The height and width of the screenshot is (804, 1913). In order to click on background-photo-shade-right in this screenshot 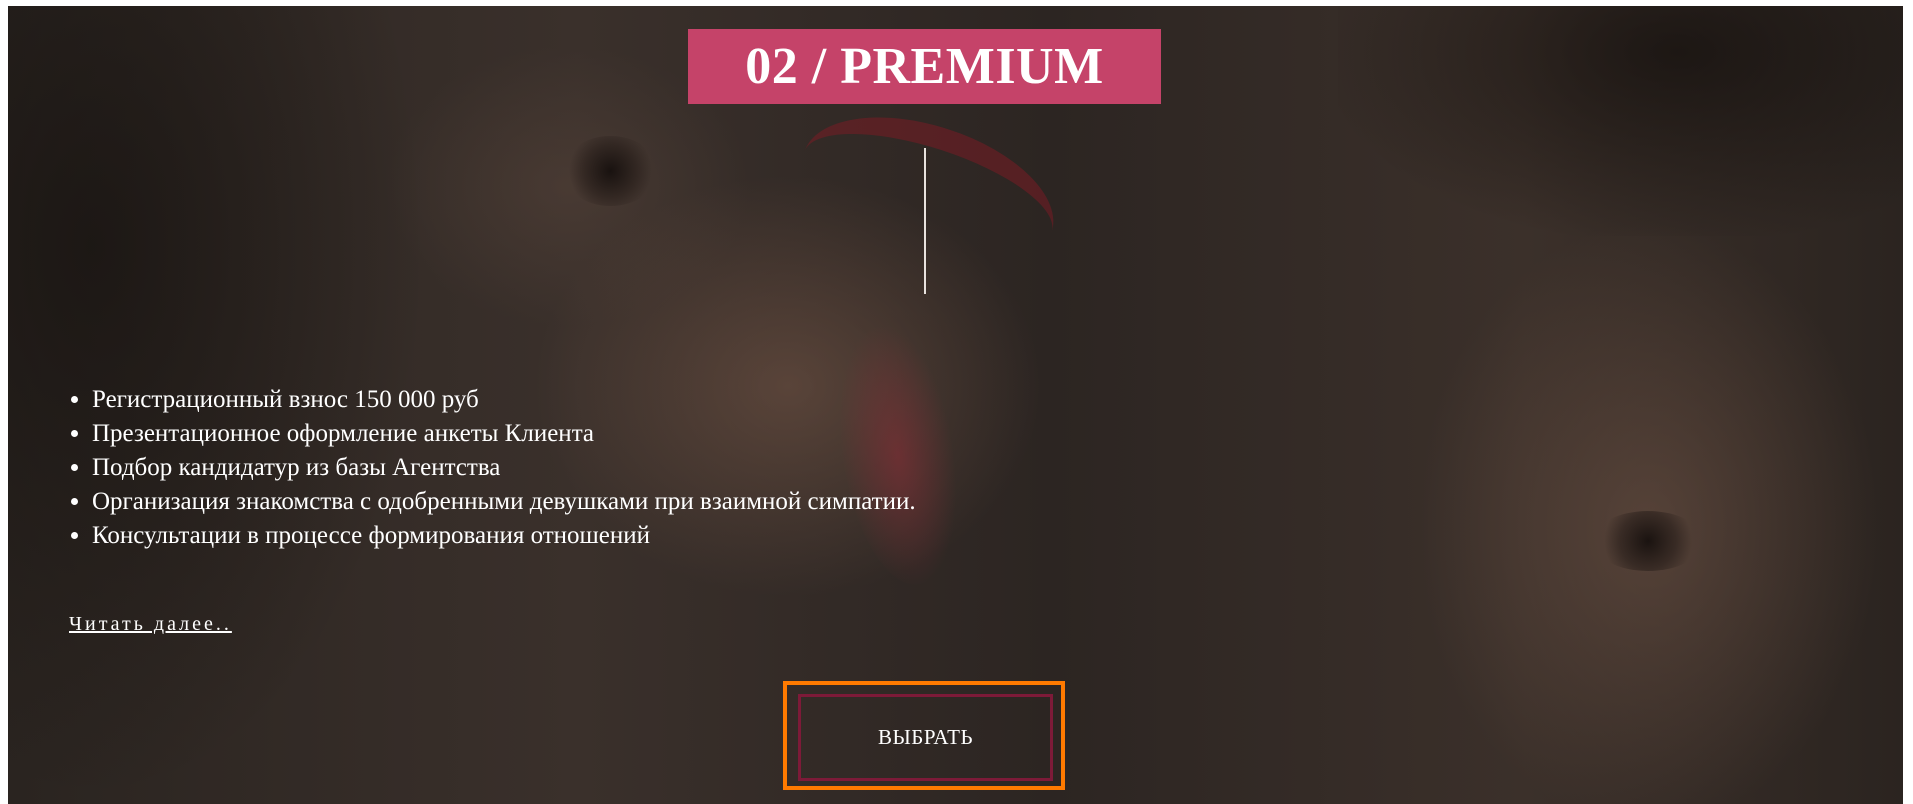, I will do `click(1620, 121)`.